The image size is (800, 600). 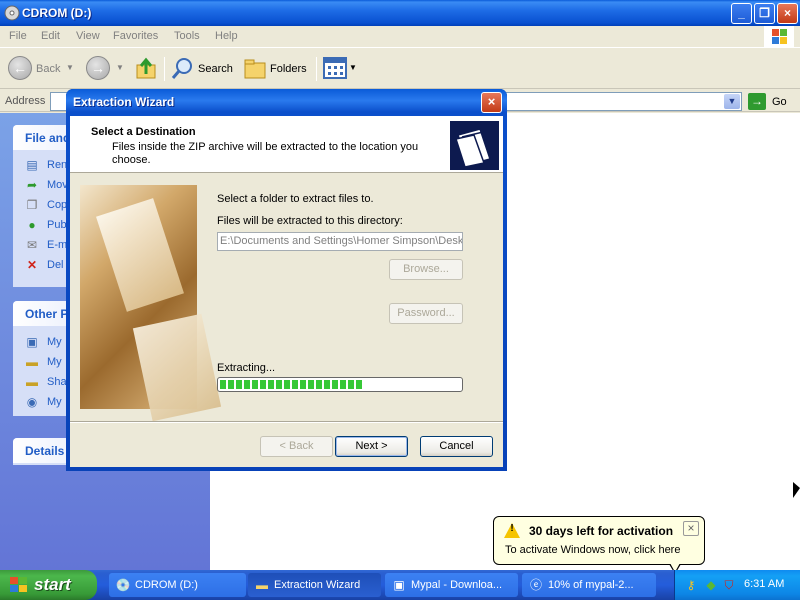 I want to click on start-button: start, so click(x=48, y=585).